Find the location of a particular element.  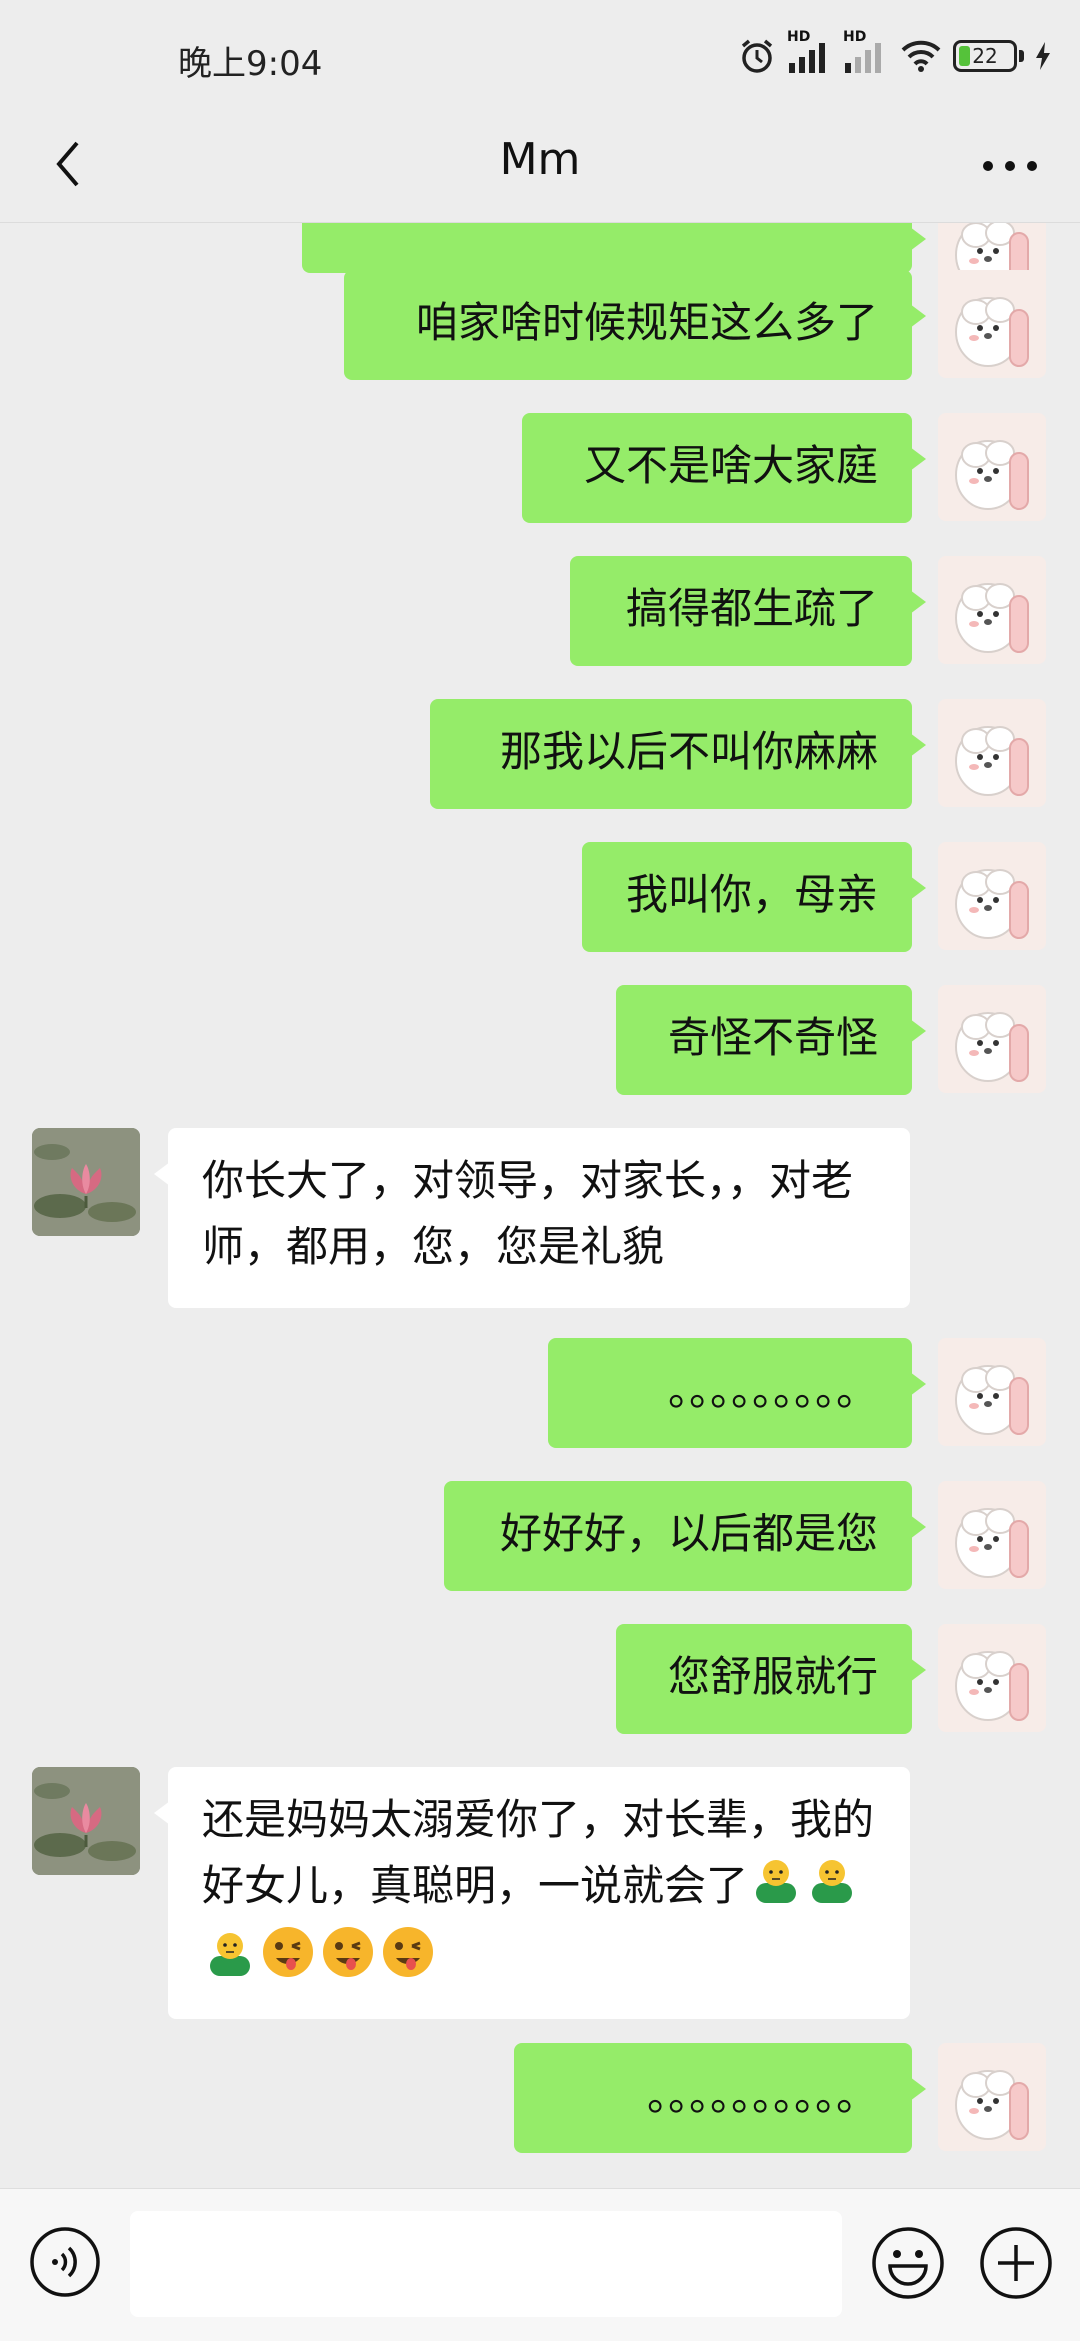

message-row: 那我以后不叫你麻麻 is located at coordinates (540, 754).